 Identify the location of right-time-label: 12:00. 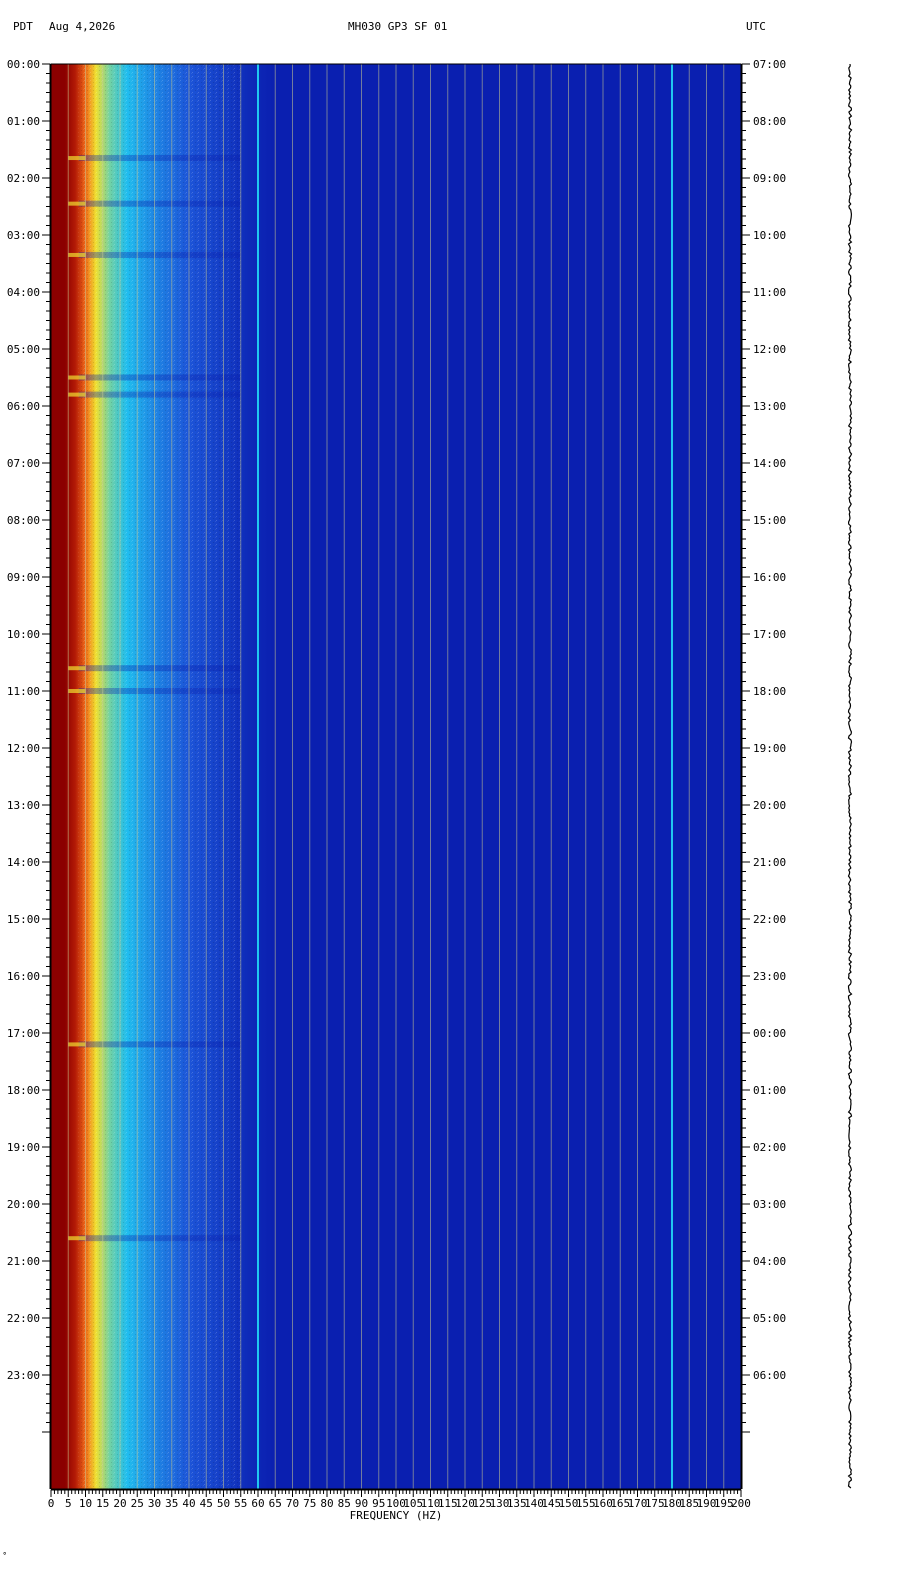
(769, 349).